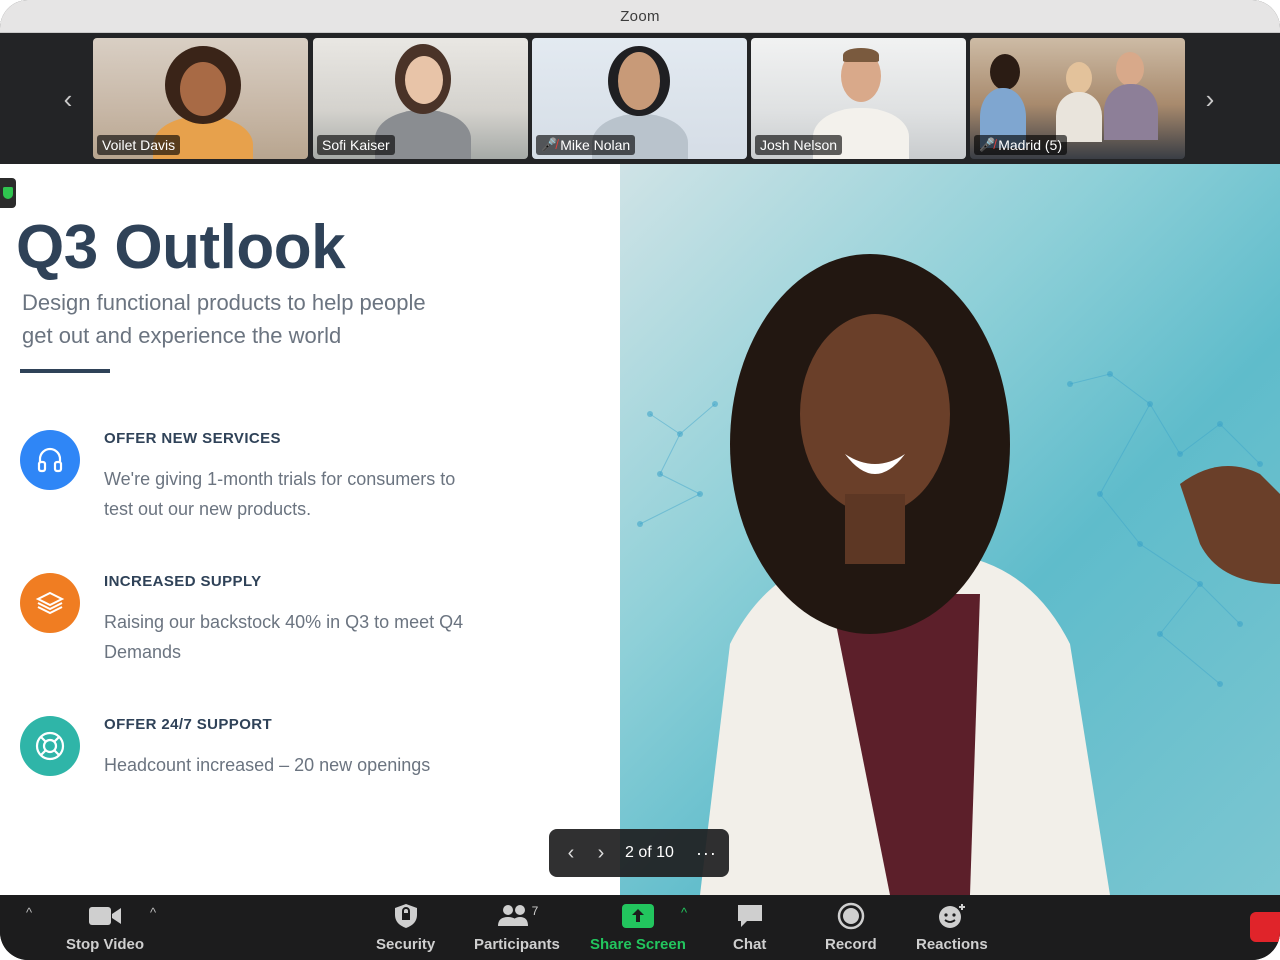 This screenshot has height=960, width=1280. I want to click on participants-icon: 7, so click(517, 916).